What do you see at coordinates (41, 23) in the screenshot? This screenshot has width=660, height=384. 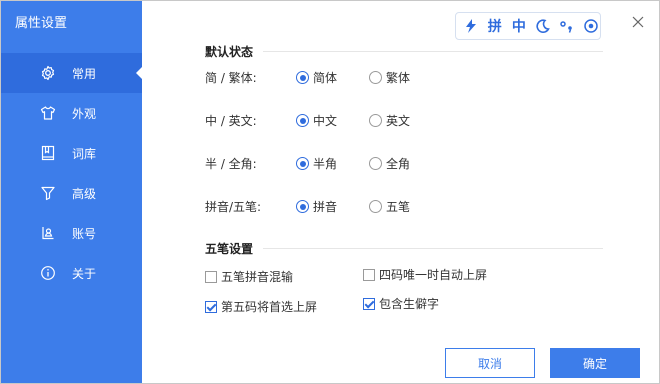 I see `window-title: 属性设置` at bounding box center [41, 23].